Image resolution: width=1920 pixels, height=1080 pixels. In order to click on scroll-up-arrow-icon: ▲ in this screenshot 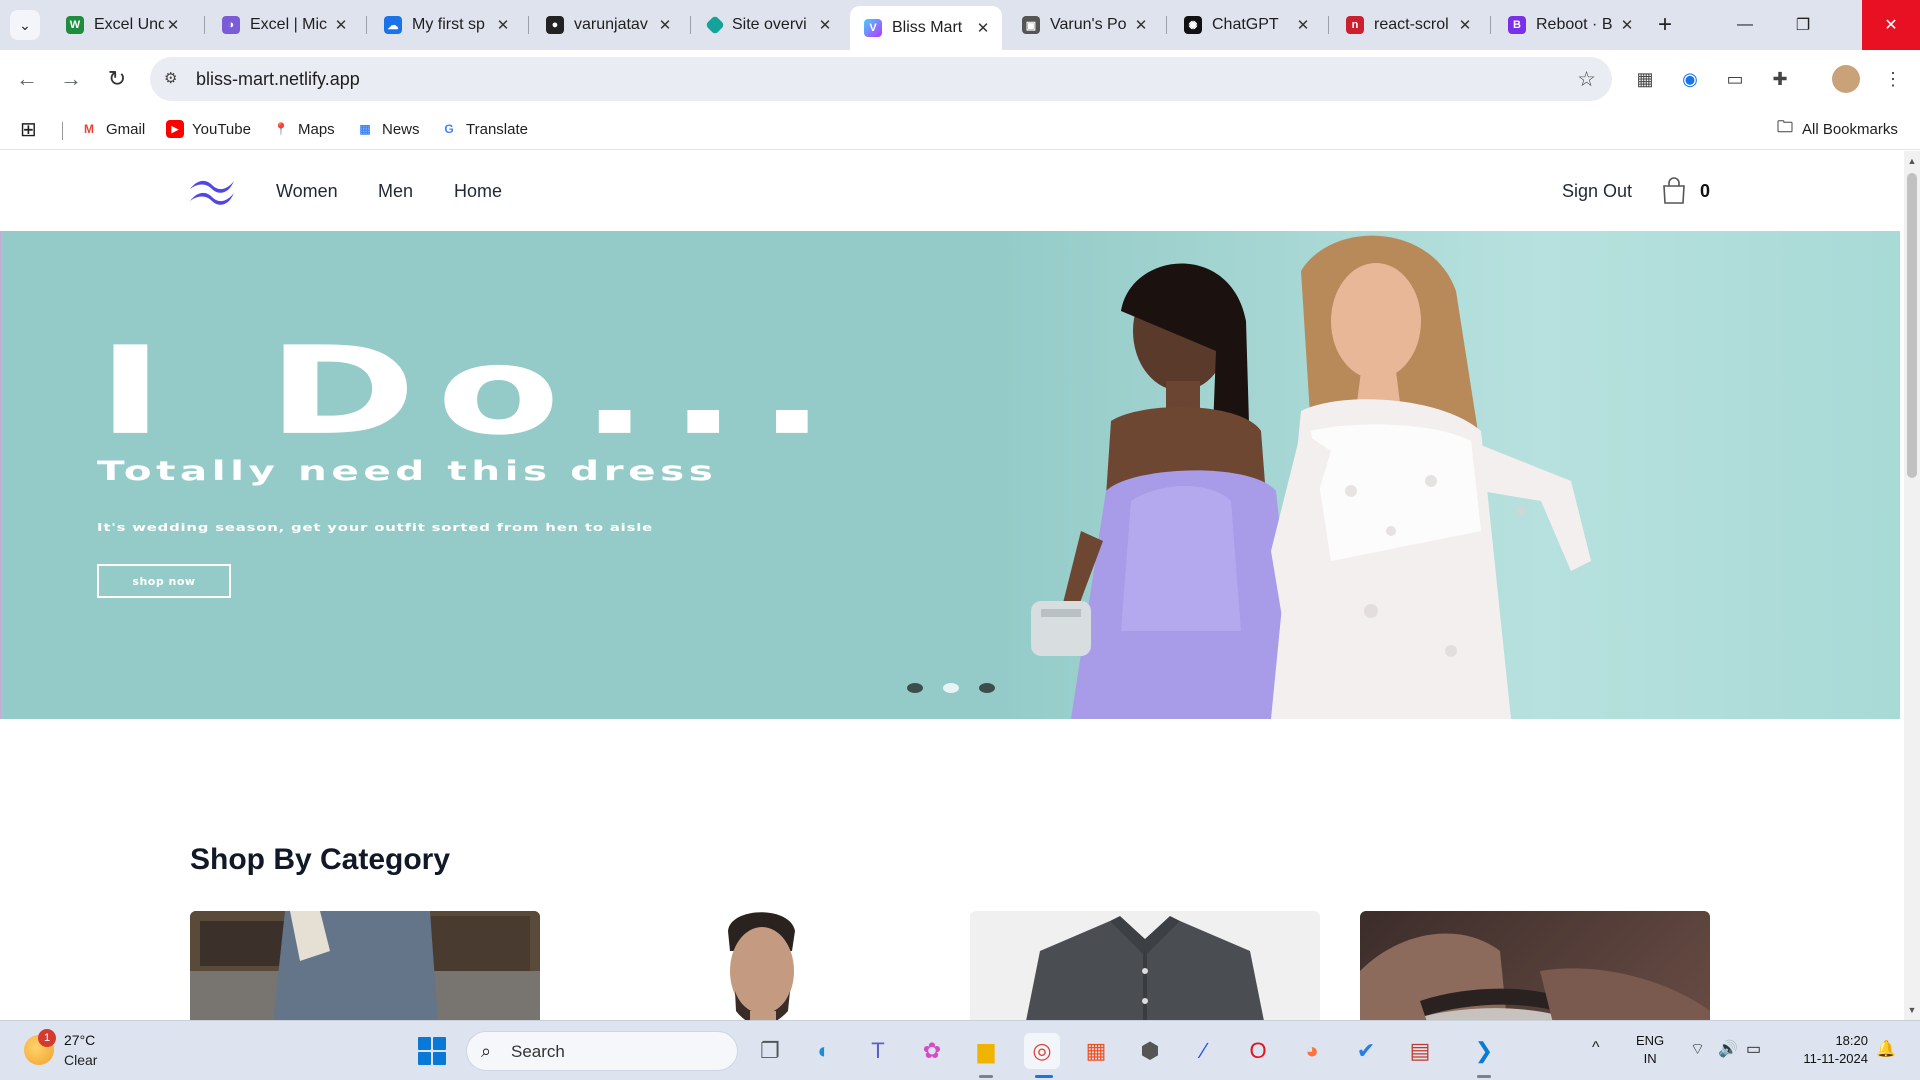, I will do `click(1912, 161)`.